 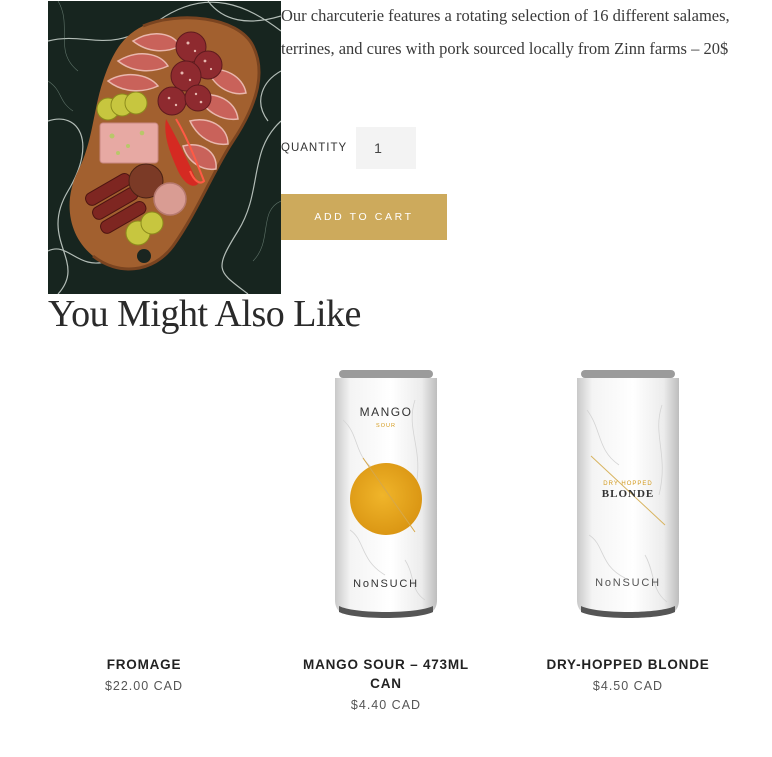 I want to click on can-label-line1: DRY HOPPED, so click(x=627, y=484).